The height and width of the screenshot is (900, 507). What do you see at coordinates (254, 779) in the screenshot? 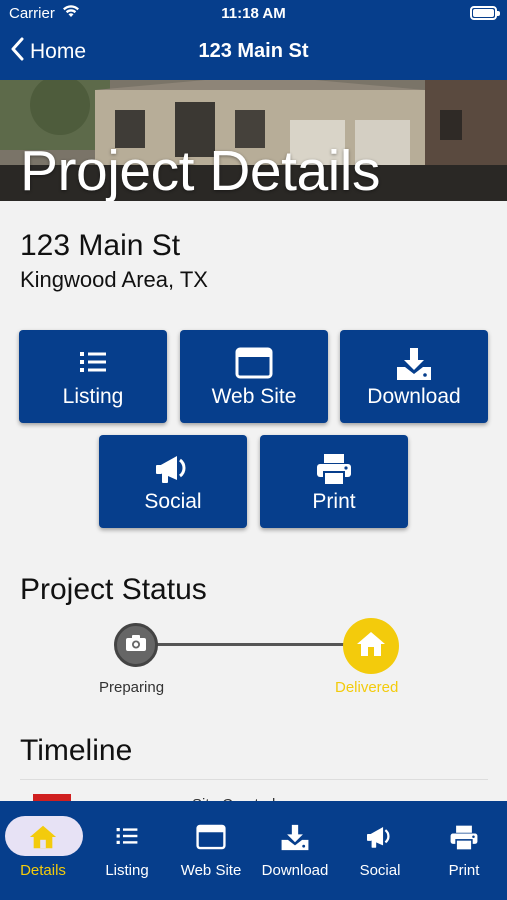
I see `divider` at bounding box center [254, 779].